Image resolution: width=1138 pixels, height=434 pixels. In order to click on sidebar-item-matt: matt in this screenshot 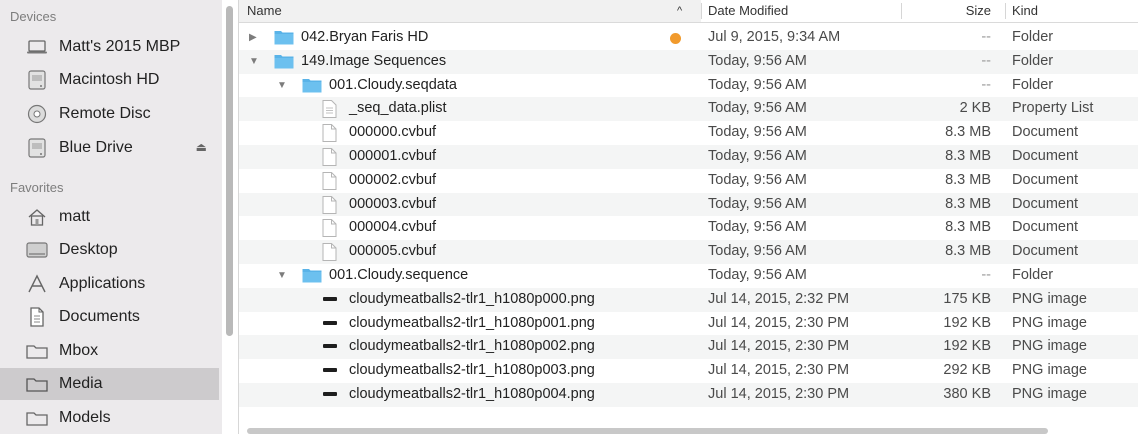, I will do `click(109, 217)`.